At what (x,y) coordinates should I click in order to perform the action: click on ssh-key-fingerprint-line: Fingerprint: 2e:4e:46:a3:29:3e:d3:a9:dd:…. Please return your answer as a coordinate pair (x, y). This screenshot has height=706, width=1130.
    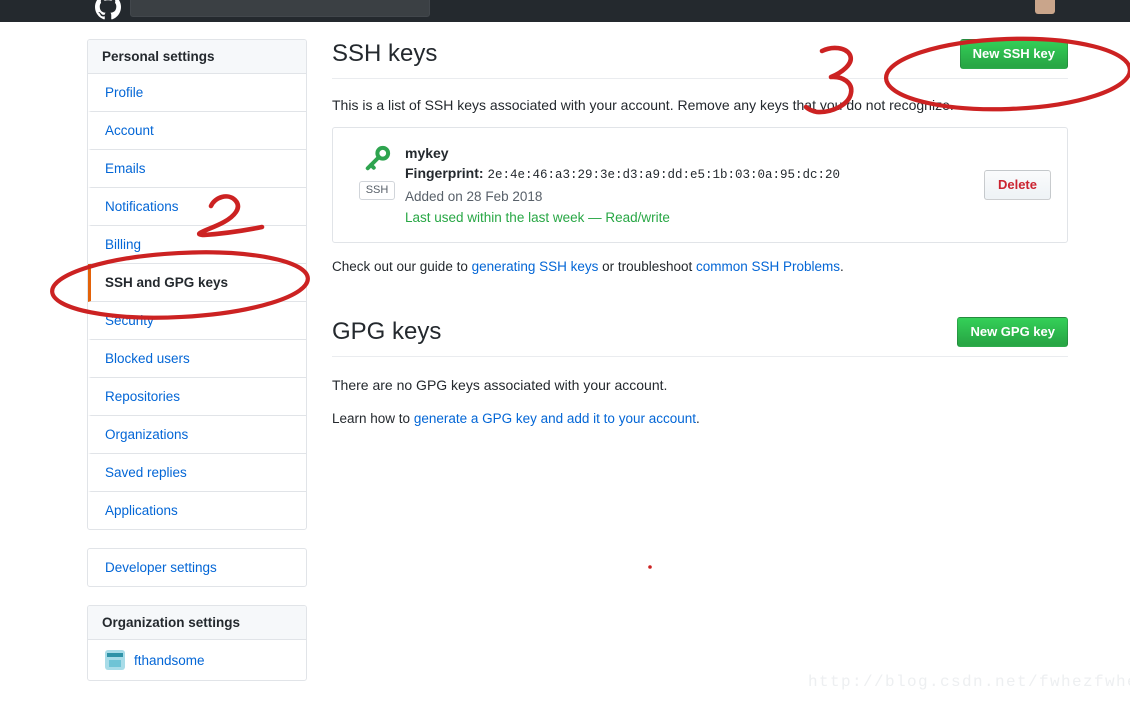
    Looking at the image, I should click on (694, 174).